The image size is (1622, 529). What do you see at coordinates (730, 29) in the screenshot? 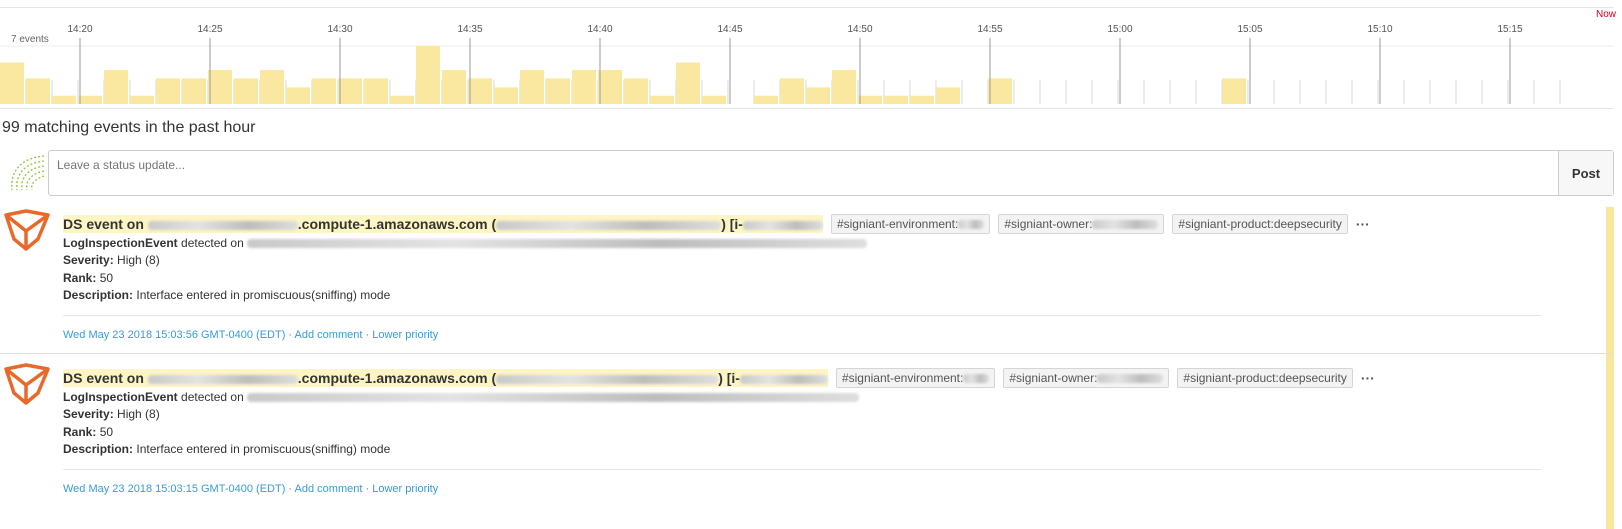
I see `timeline-tick-label: 14:45` at bounding box center [730, 29].